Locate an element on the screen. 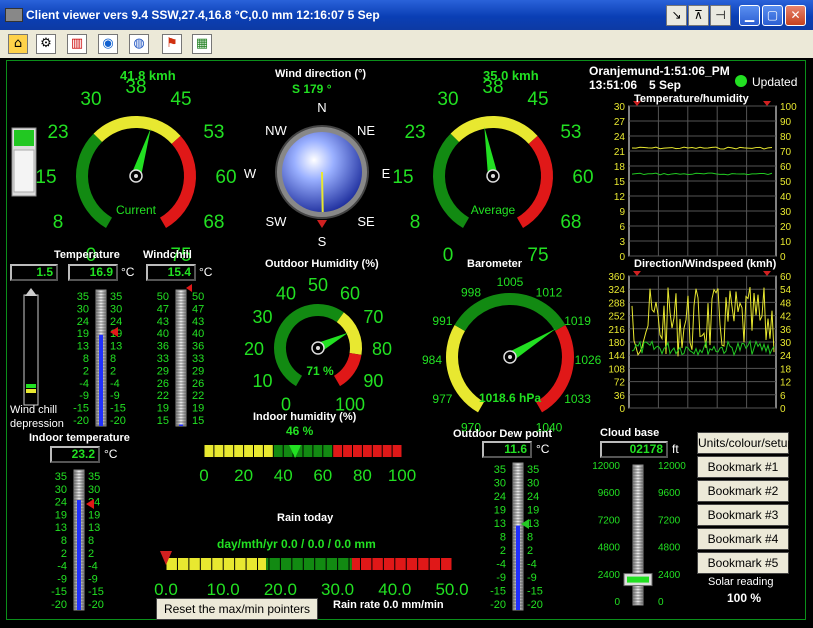 The width and height of the screenshot is (813, 628). dir-speed-chart-left-tick: 108 is located at coordinates (616, 369).